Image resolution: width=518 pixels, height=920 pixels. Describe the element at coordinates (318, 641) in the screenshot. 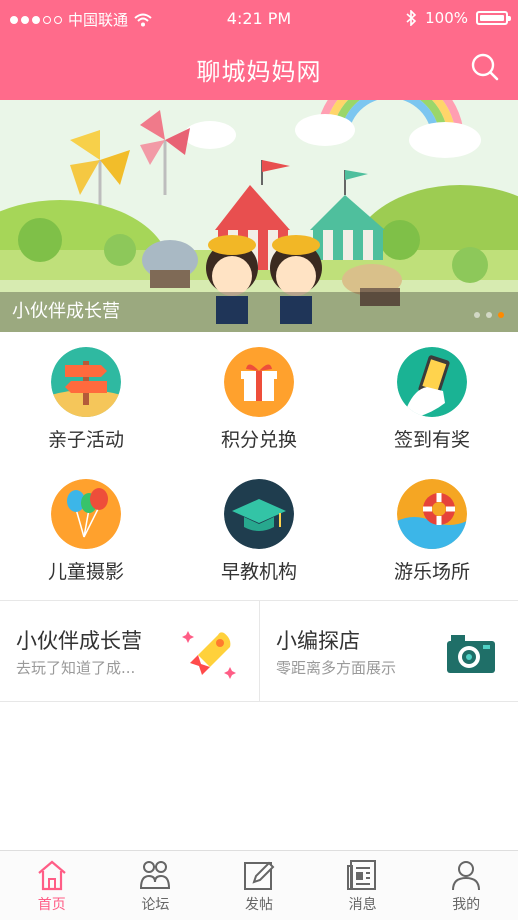

I see `card-title: 小编探店` at that location.